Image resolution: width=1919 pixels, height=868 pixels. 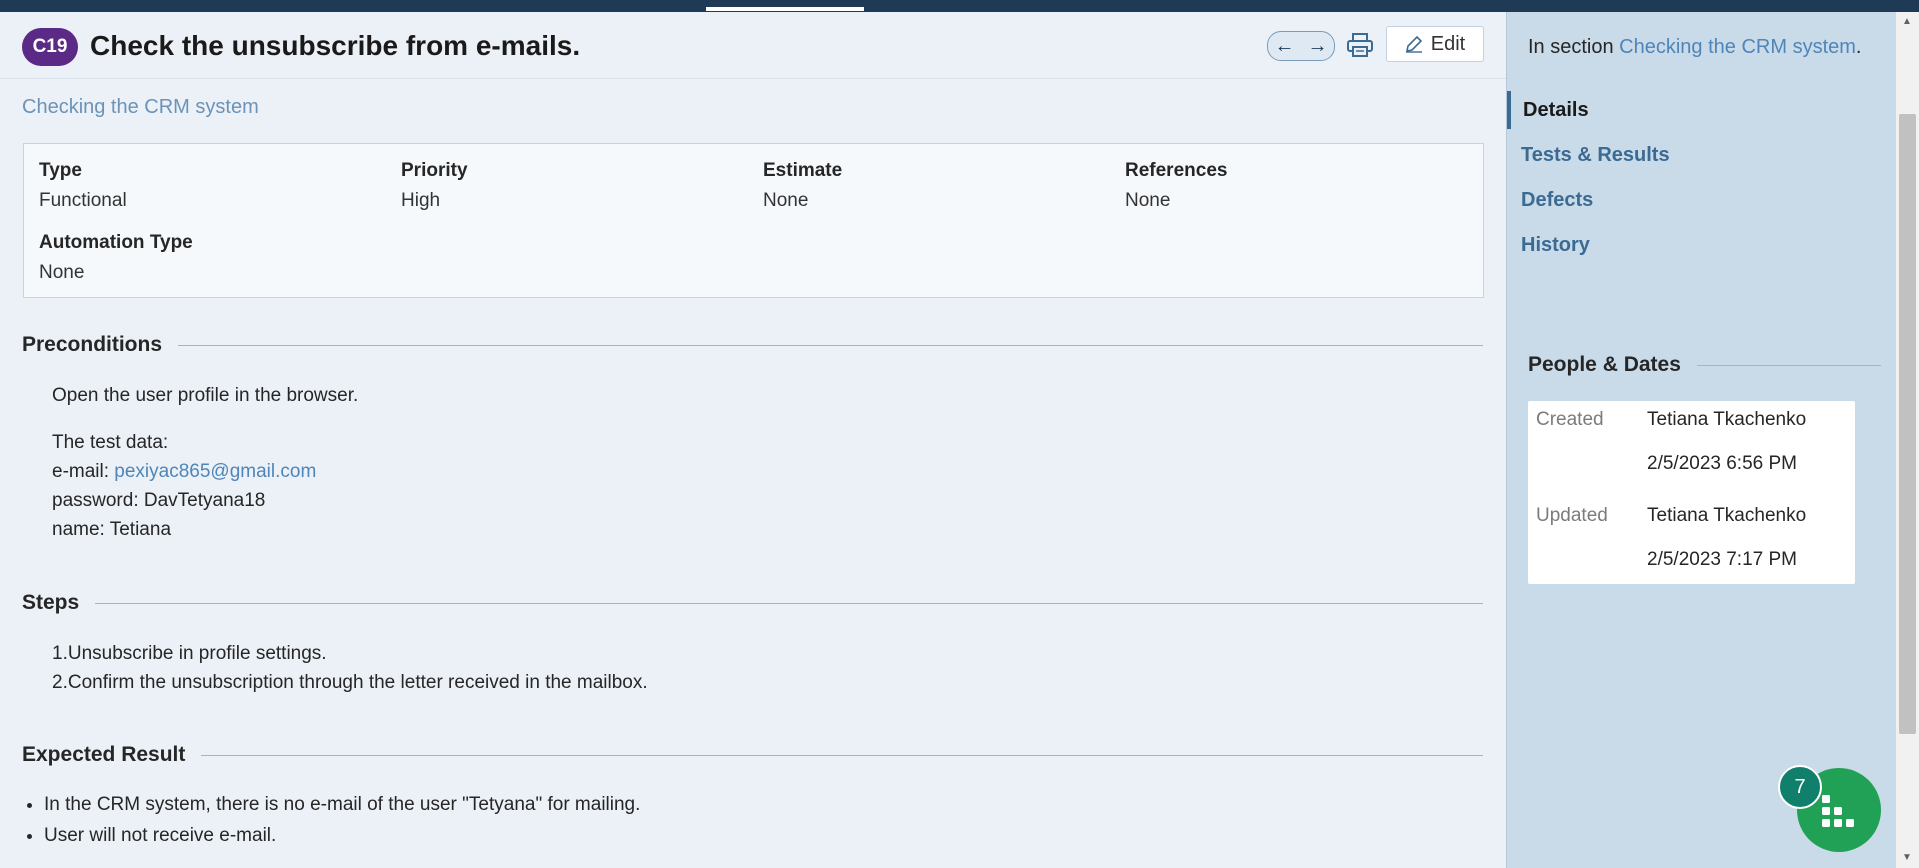 What do you see at coordinates (1727, 419) in the screenshot?
I see `created-by: Tetiana Tkachenko` at bounding box center [1727, 419].